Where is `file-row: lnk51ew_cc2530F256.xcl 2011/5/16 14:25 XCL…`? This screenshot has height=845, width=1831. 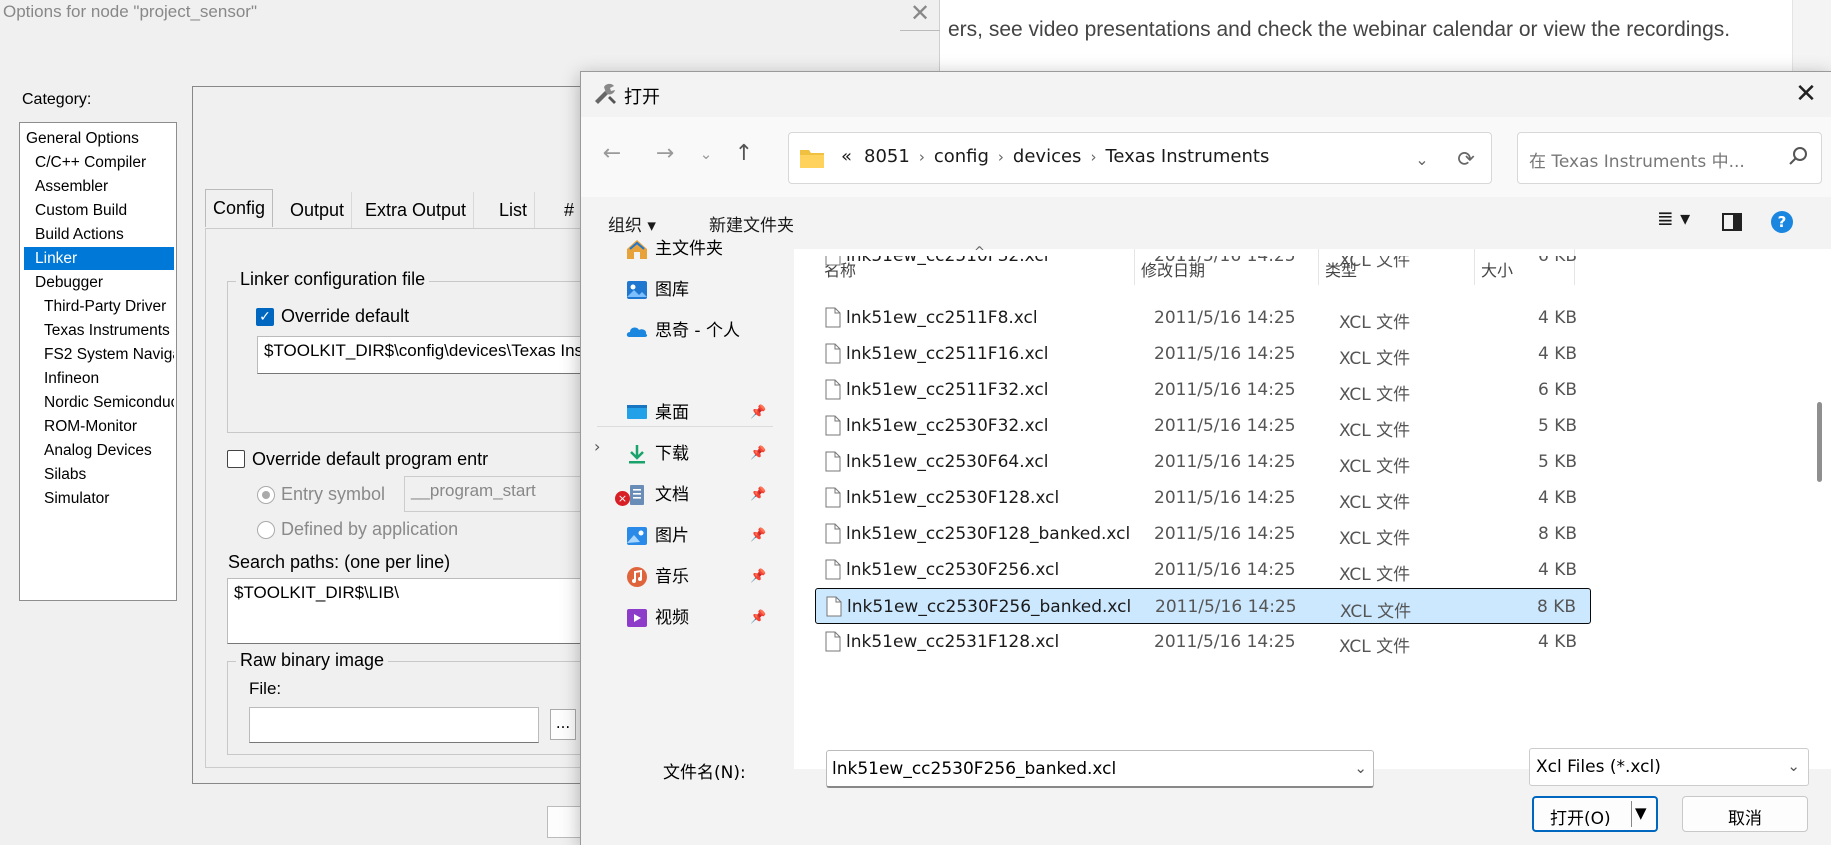 file-row: lnk51ew_cc2530F256.xcl 2011/5/16 14:25 XCL… is located at coordinates (1203, 570).